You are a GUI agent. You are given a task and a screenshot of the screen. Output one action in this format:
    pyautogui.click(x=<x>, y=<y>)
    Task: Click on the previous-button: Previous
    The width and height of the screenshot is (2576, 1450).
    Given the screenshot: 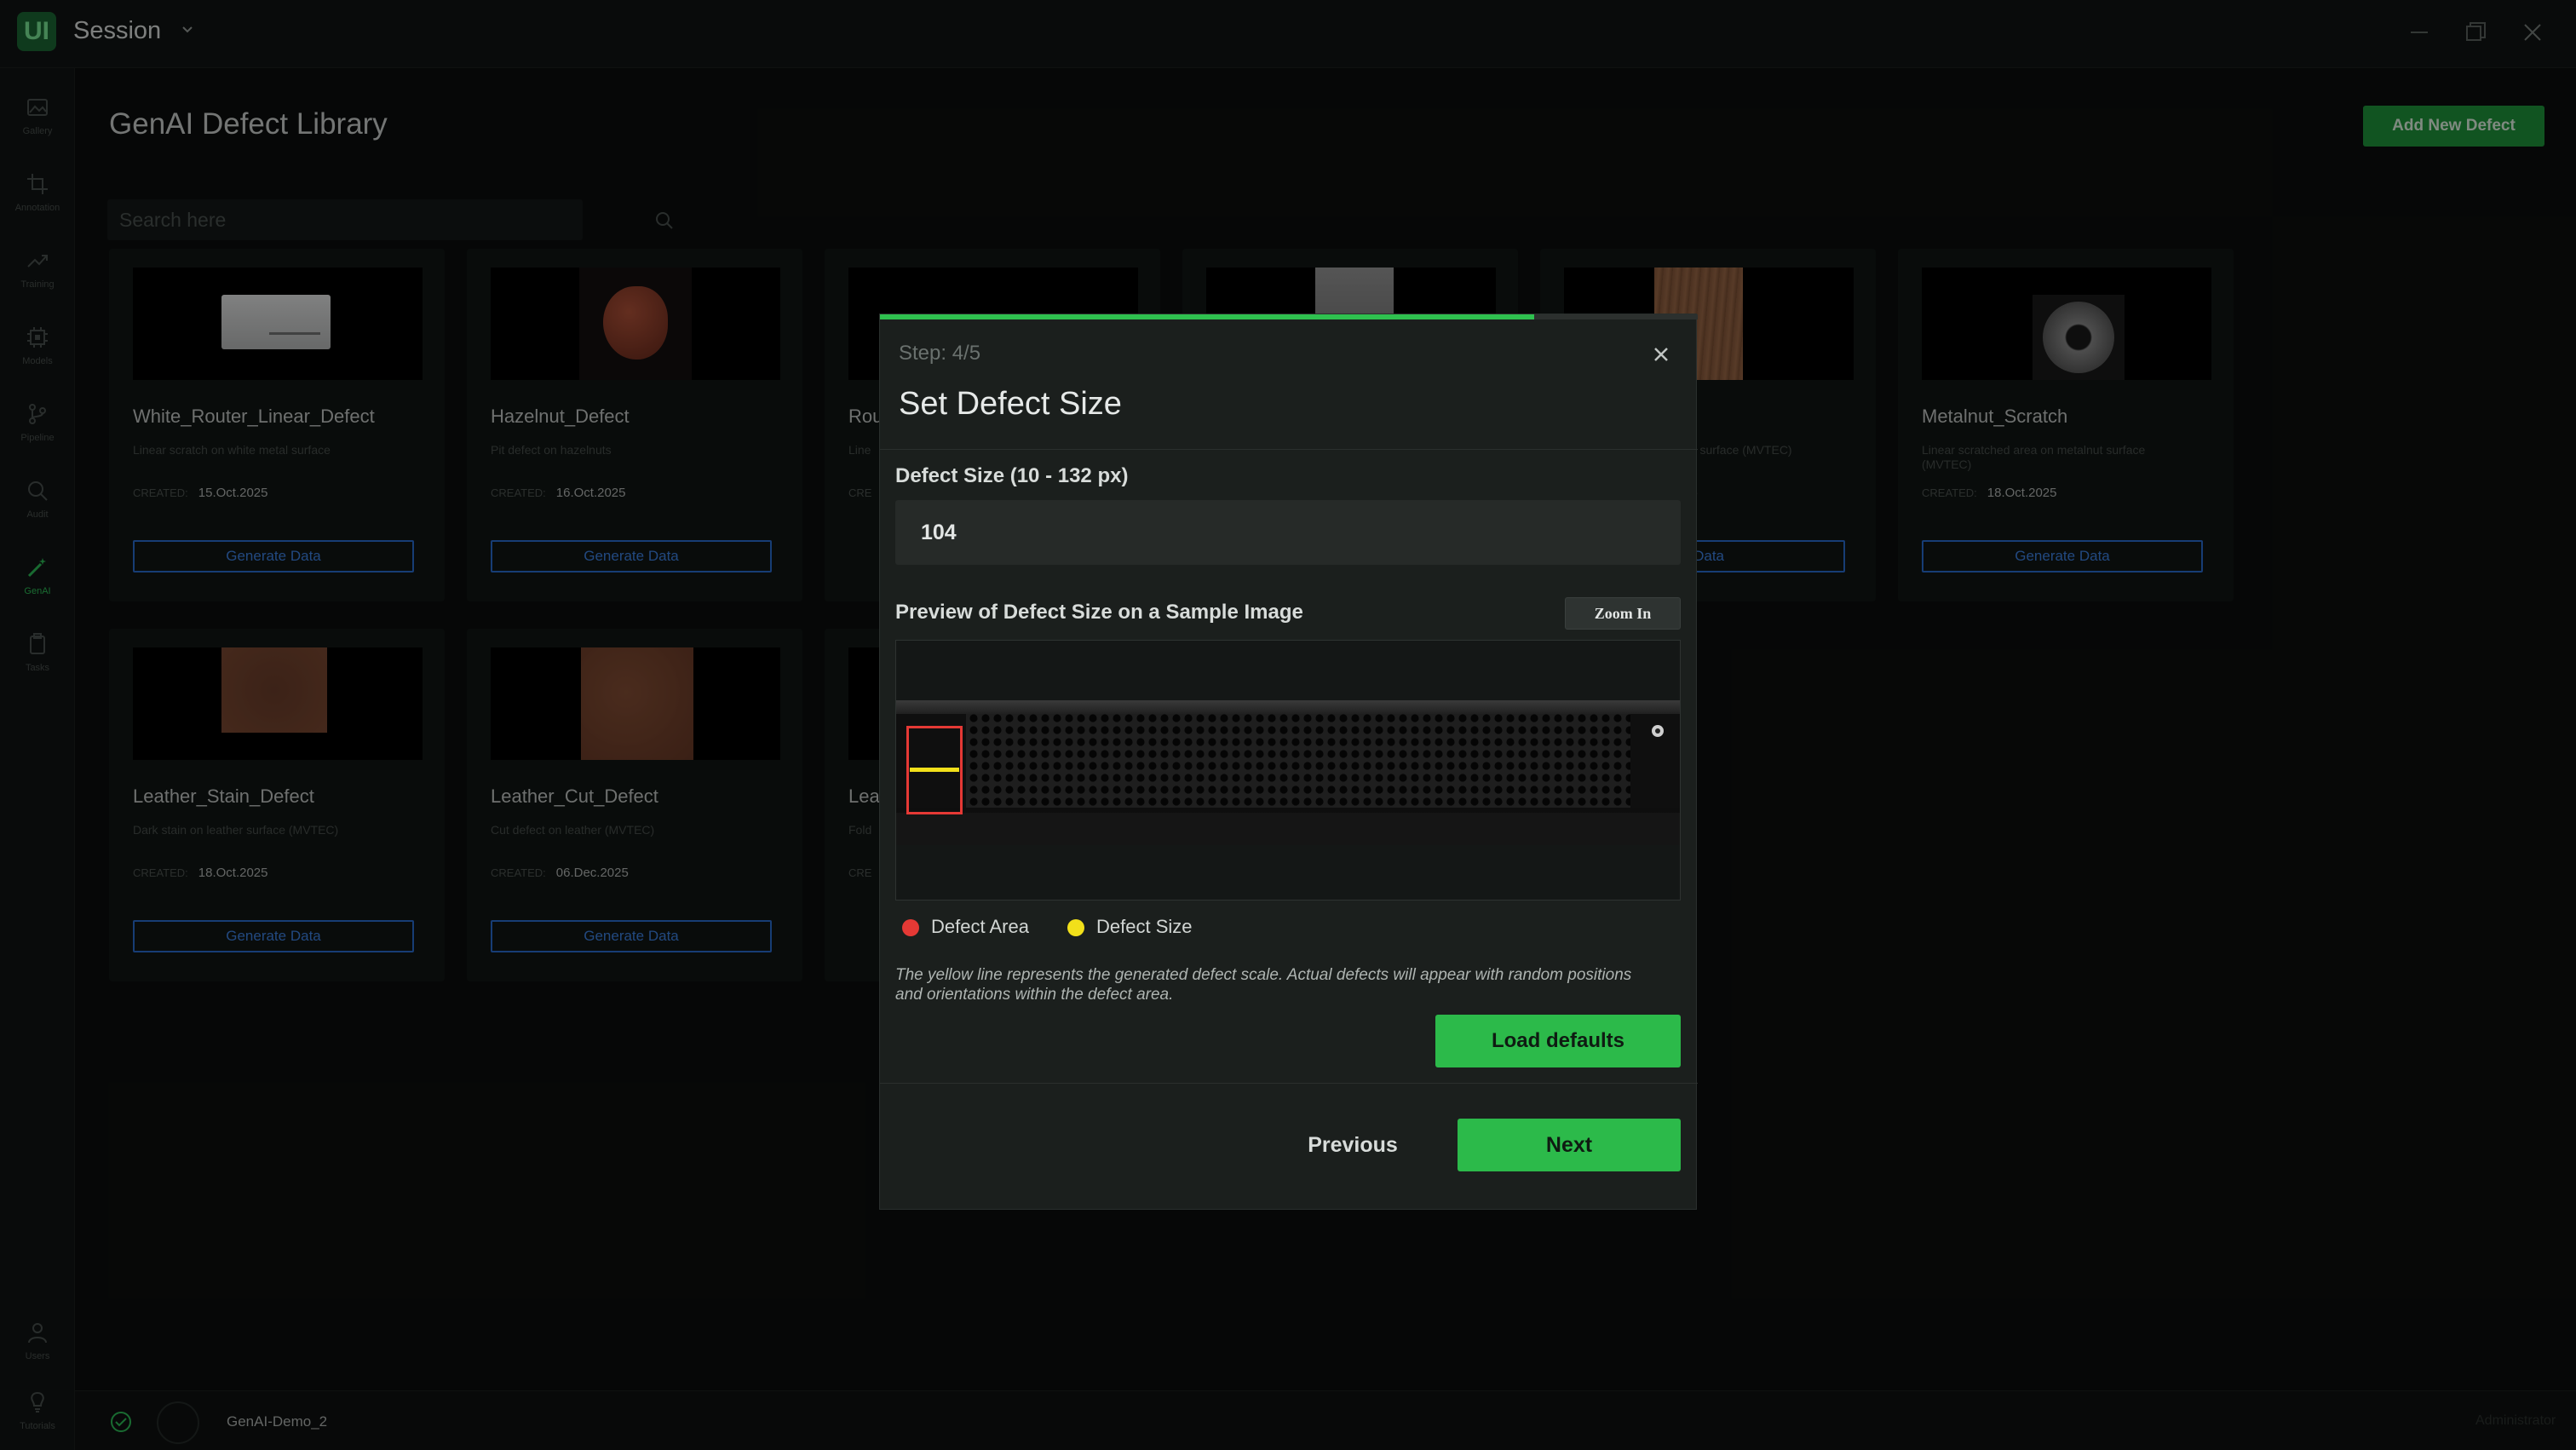 What is the action you would take?
    pyautogui.click(x=1353, y=1145)
    